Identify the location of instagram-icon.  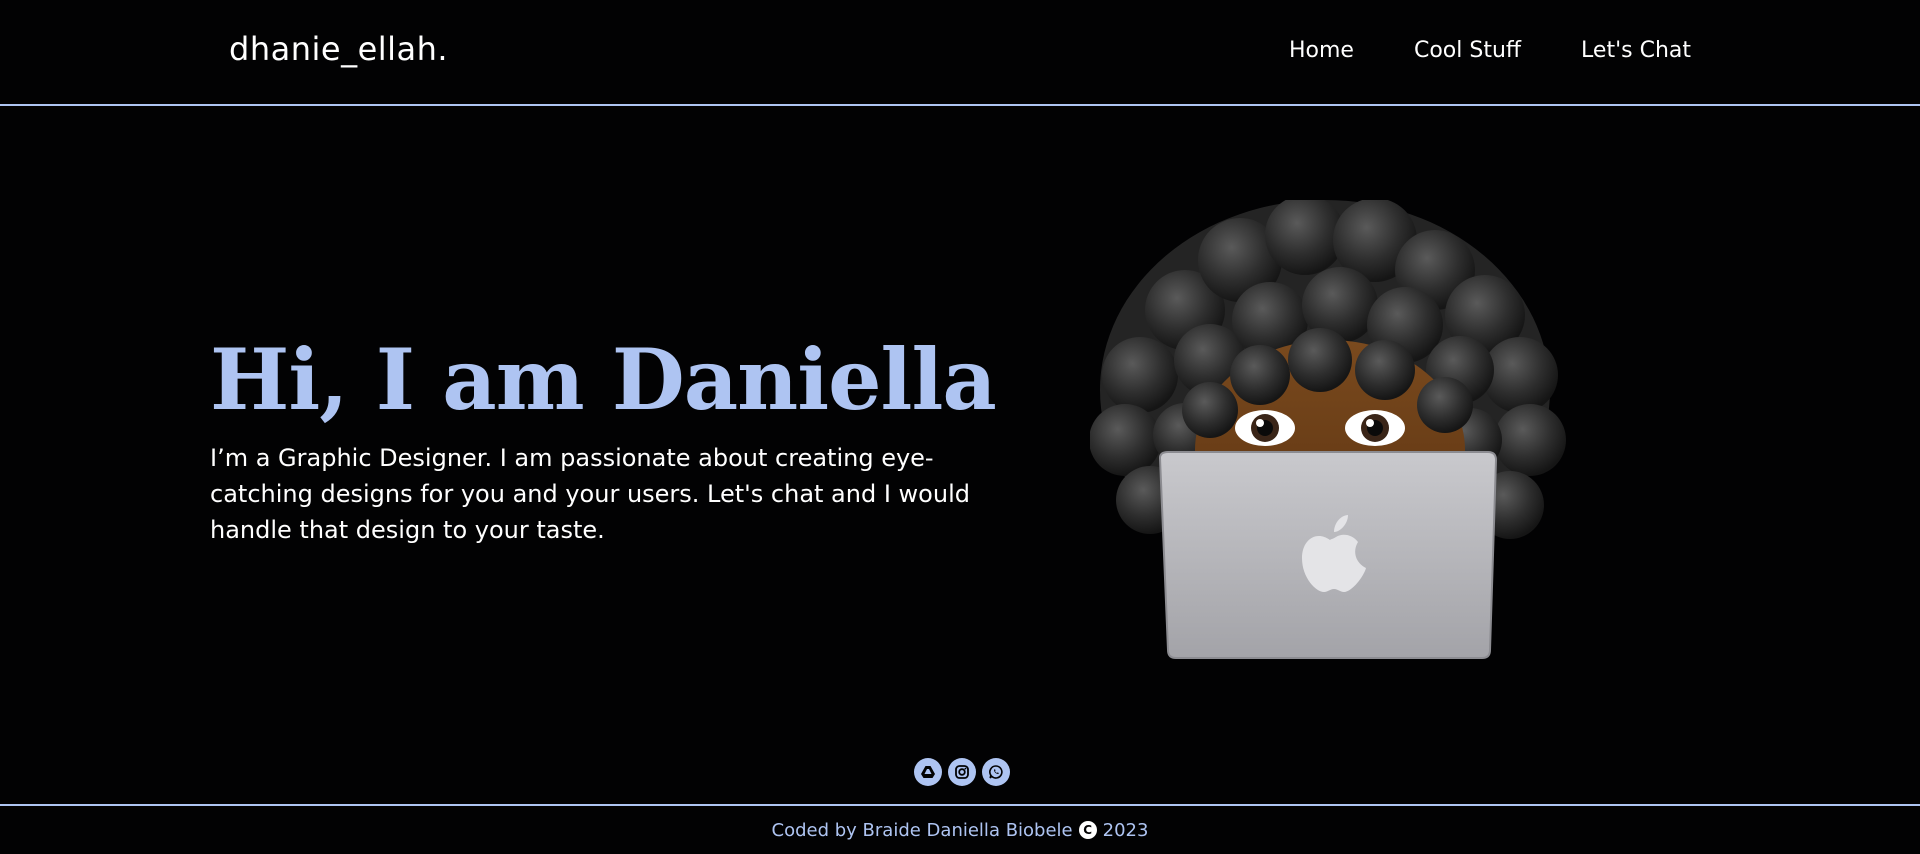
(962, 772).